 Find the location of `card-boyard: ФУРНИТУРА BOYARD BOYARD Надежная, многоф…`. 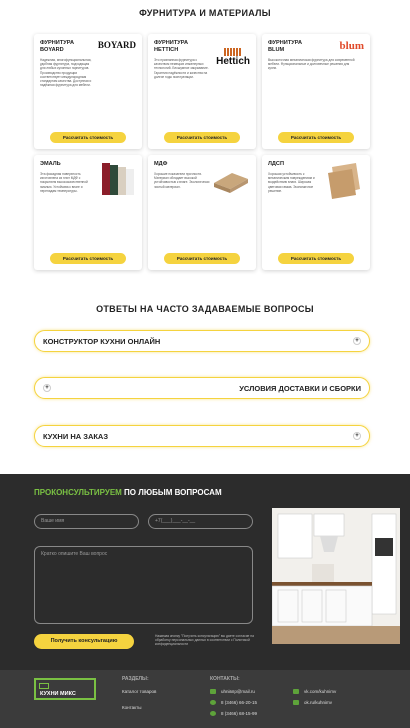

card-boyard: ФУРНИТУРА BOYARD BOYARD Надежная, многоф… is located at coordinates (88, 91).